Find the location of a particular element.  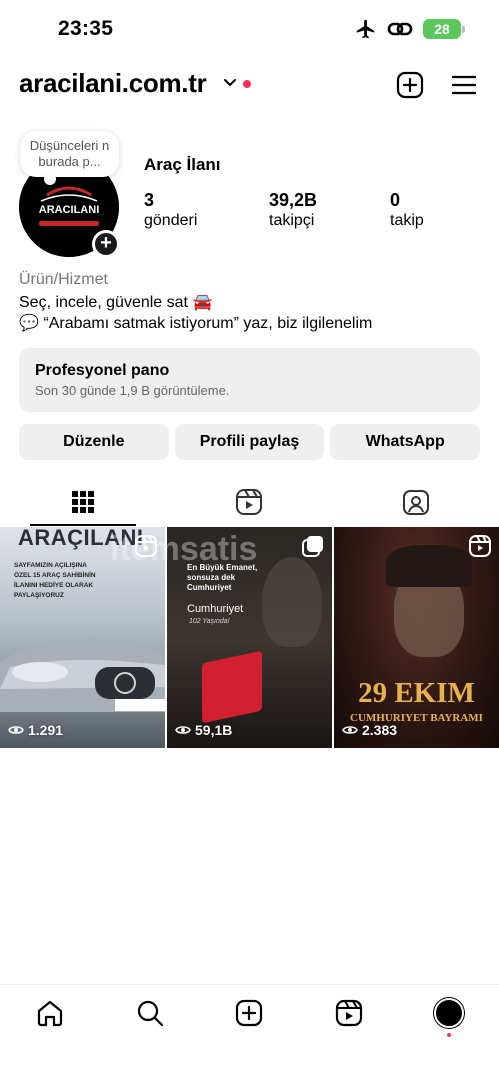

menu-icon is located at coordinates (464, 85).